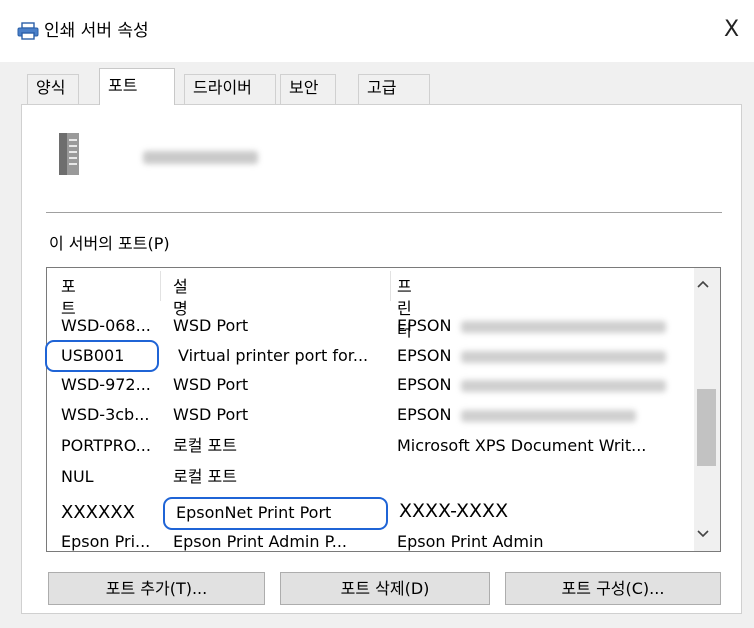 This screenshot has width=754, height=628. What do you see at coordinates (385, 588) in the screenshot?
I see `delete-port-button: 포트 삭제(D)` at bounding box center [385, 588].